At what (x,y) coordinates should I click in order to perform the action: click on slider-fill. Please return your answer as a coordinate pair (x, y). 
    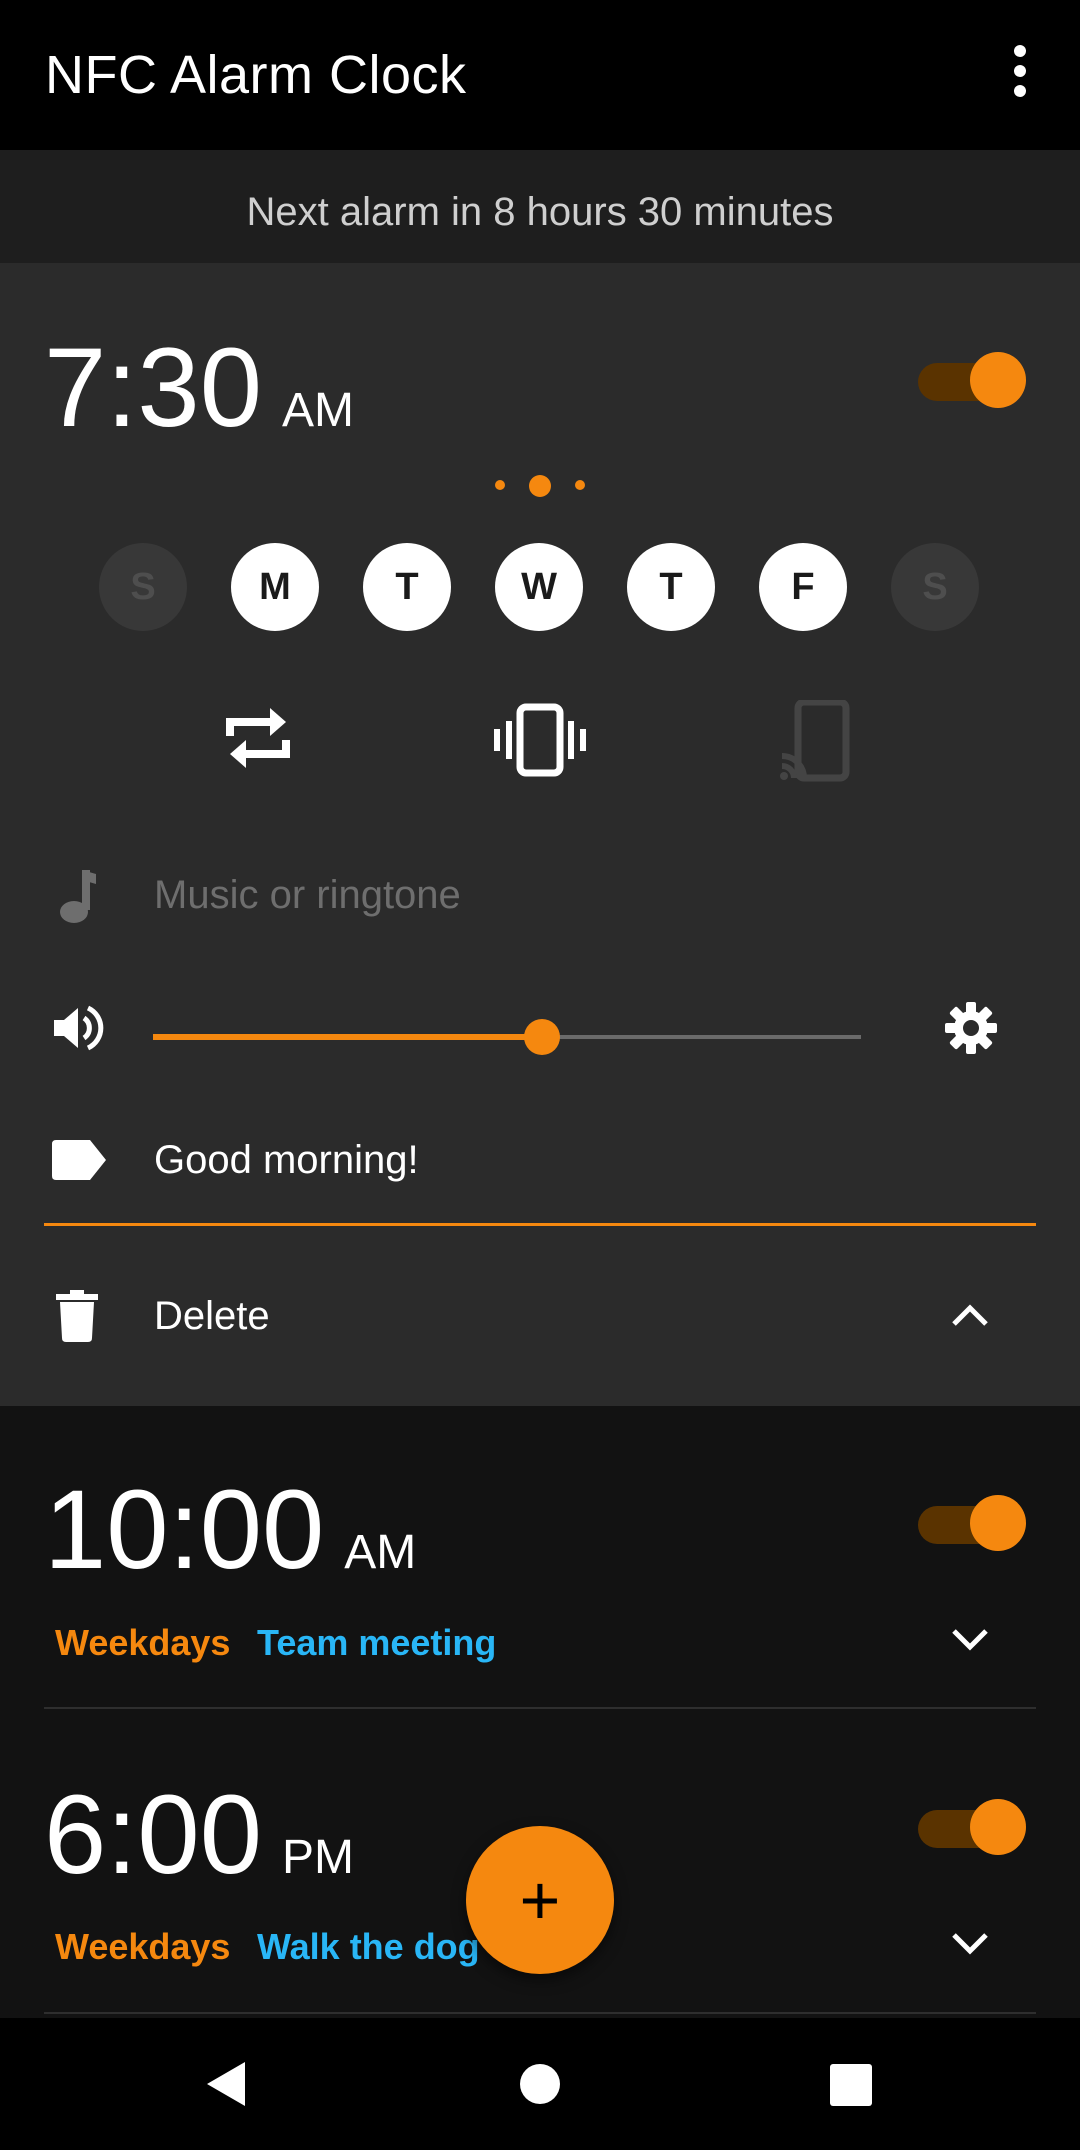
    Looking at the image, I should click on (347, 1037).